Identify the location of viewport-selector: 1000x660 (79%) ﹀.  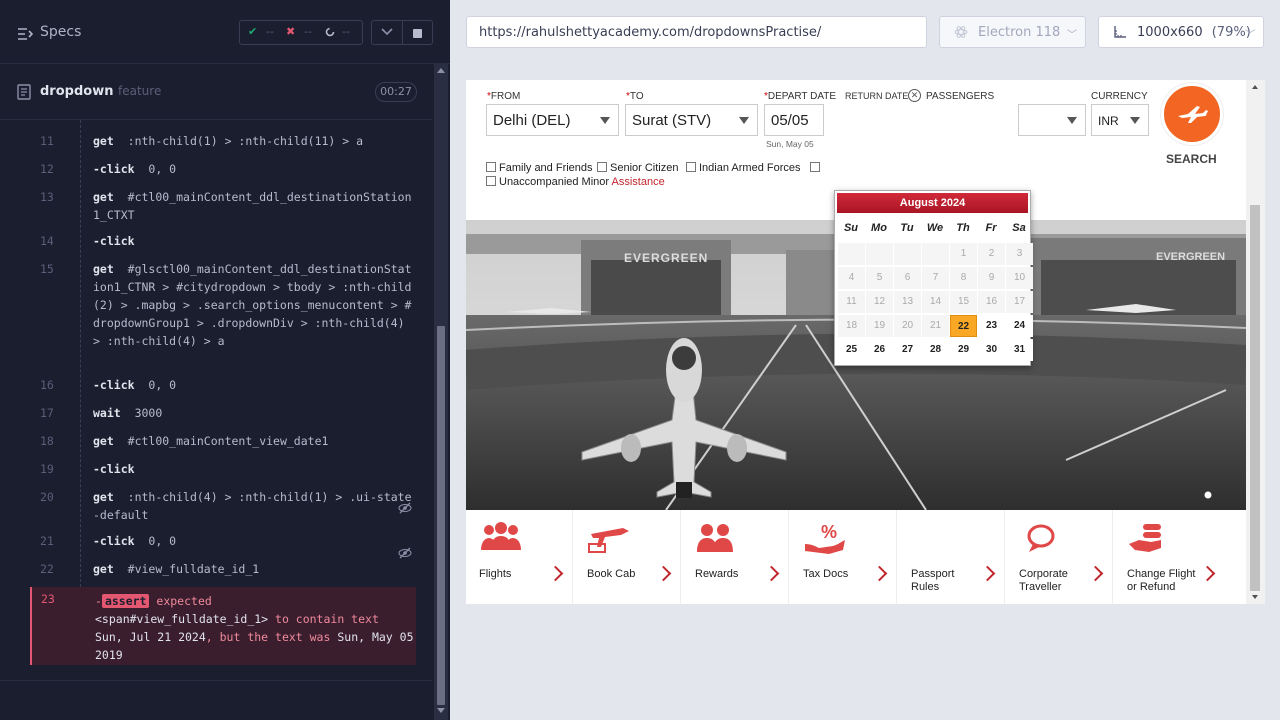
(1181, 32).